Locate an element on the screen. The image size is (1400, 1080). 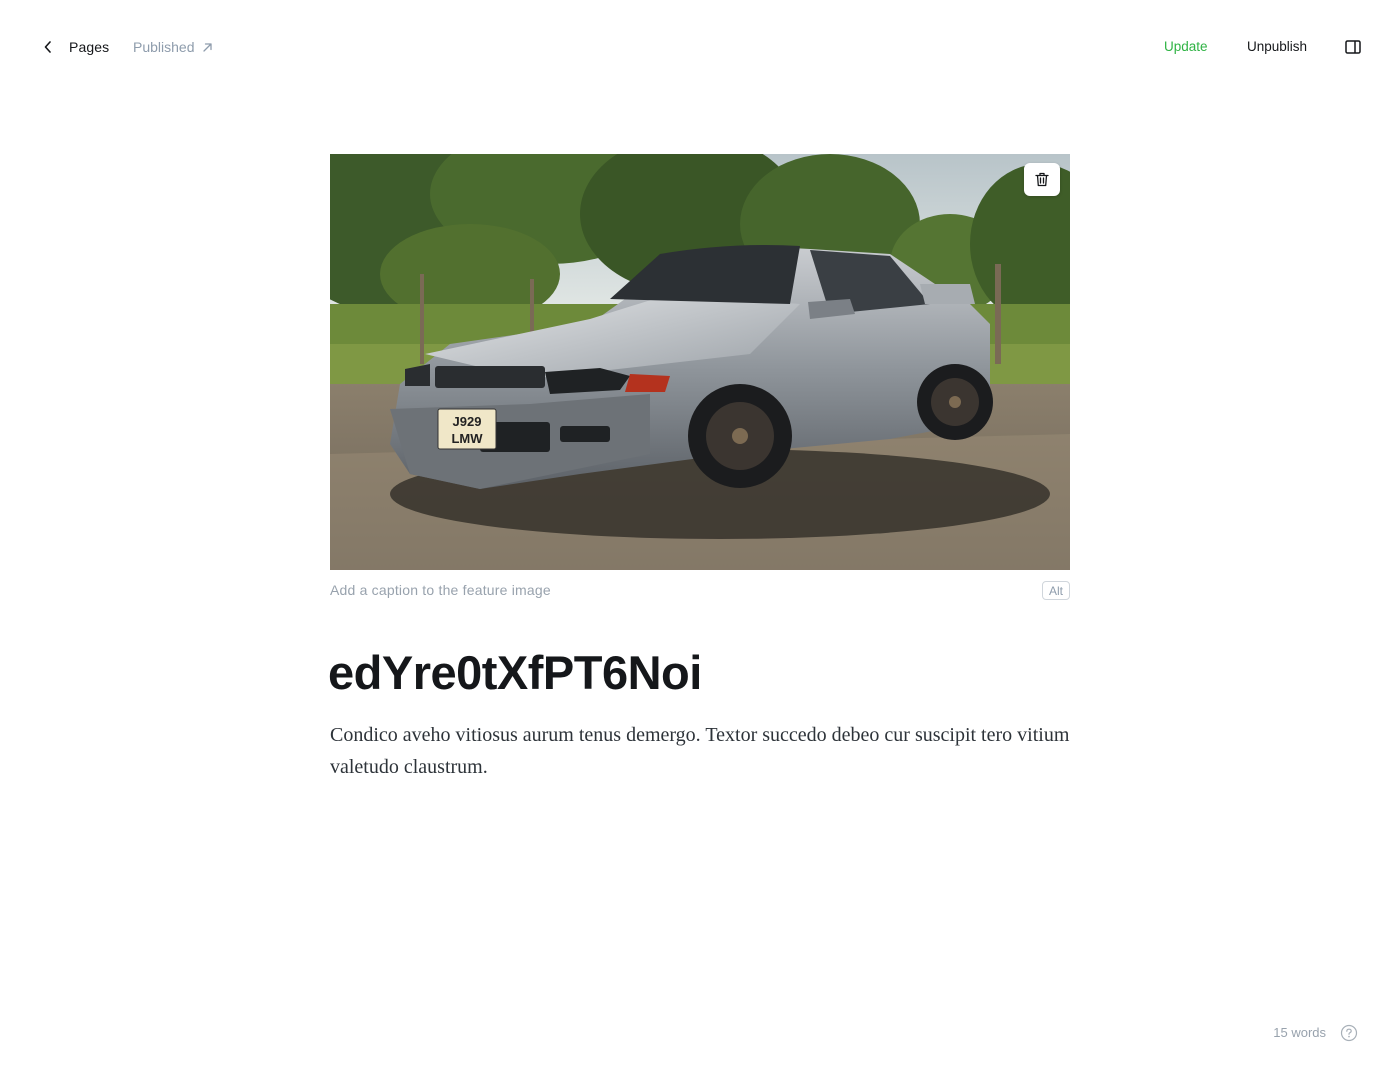
editor-header: Pages Published Update Unpublish is located at coordinates (700, 47).